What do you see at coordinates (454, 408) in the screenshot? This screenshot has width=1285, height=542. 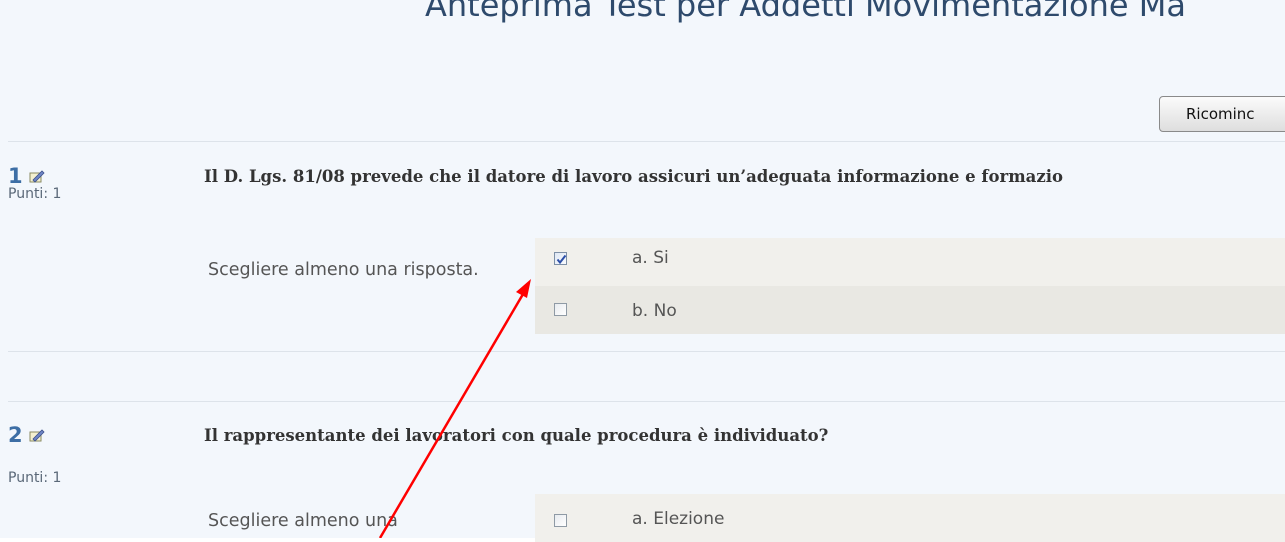 I see `annotation-arrow` at bounding box center [454, 408].